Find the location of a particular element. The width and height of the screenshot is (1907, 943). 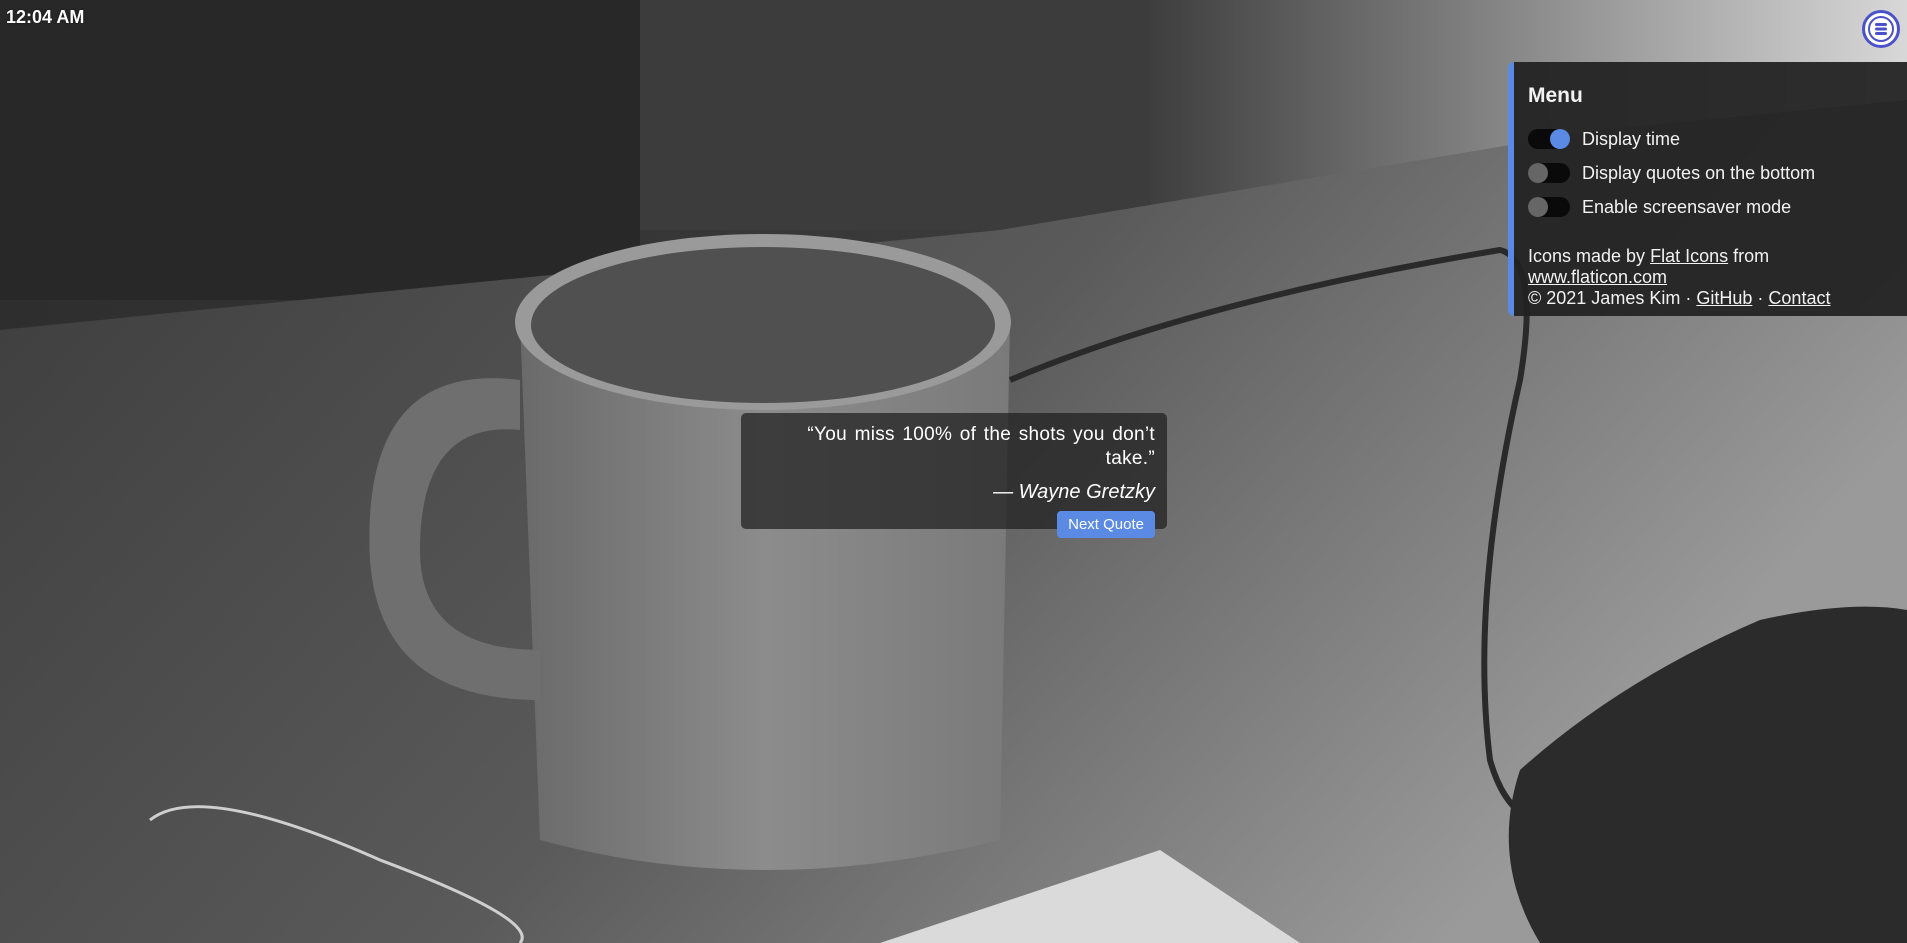

flaticon-site-link: www.flaticon.com is located at coordinates (1597, 277).